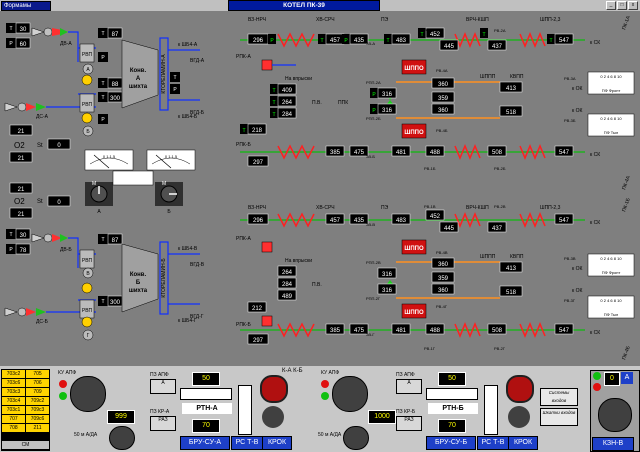 This screenshot has height=452, width=640. What do you see at coordinates (274, 389) in the screenshot?
I see `krok-button-a` at bounding box center [274, 389].